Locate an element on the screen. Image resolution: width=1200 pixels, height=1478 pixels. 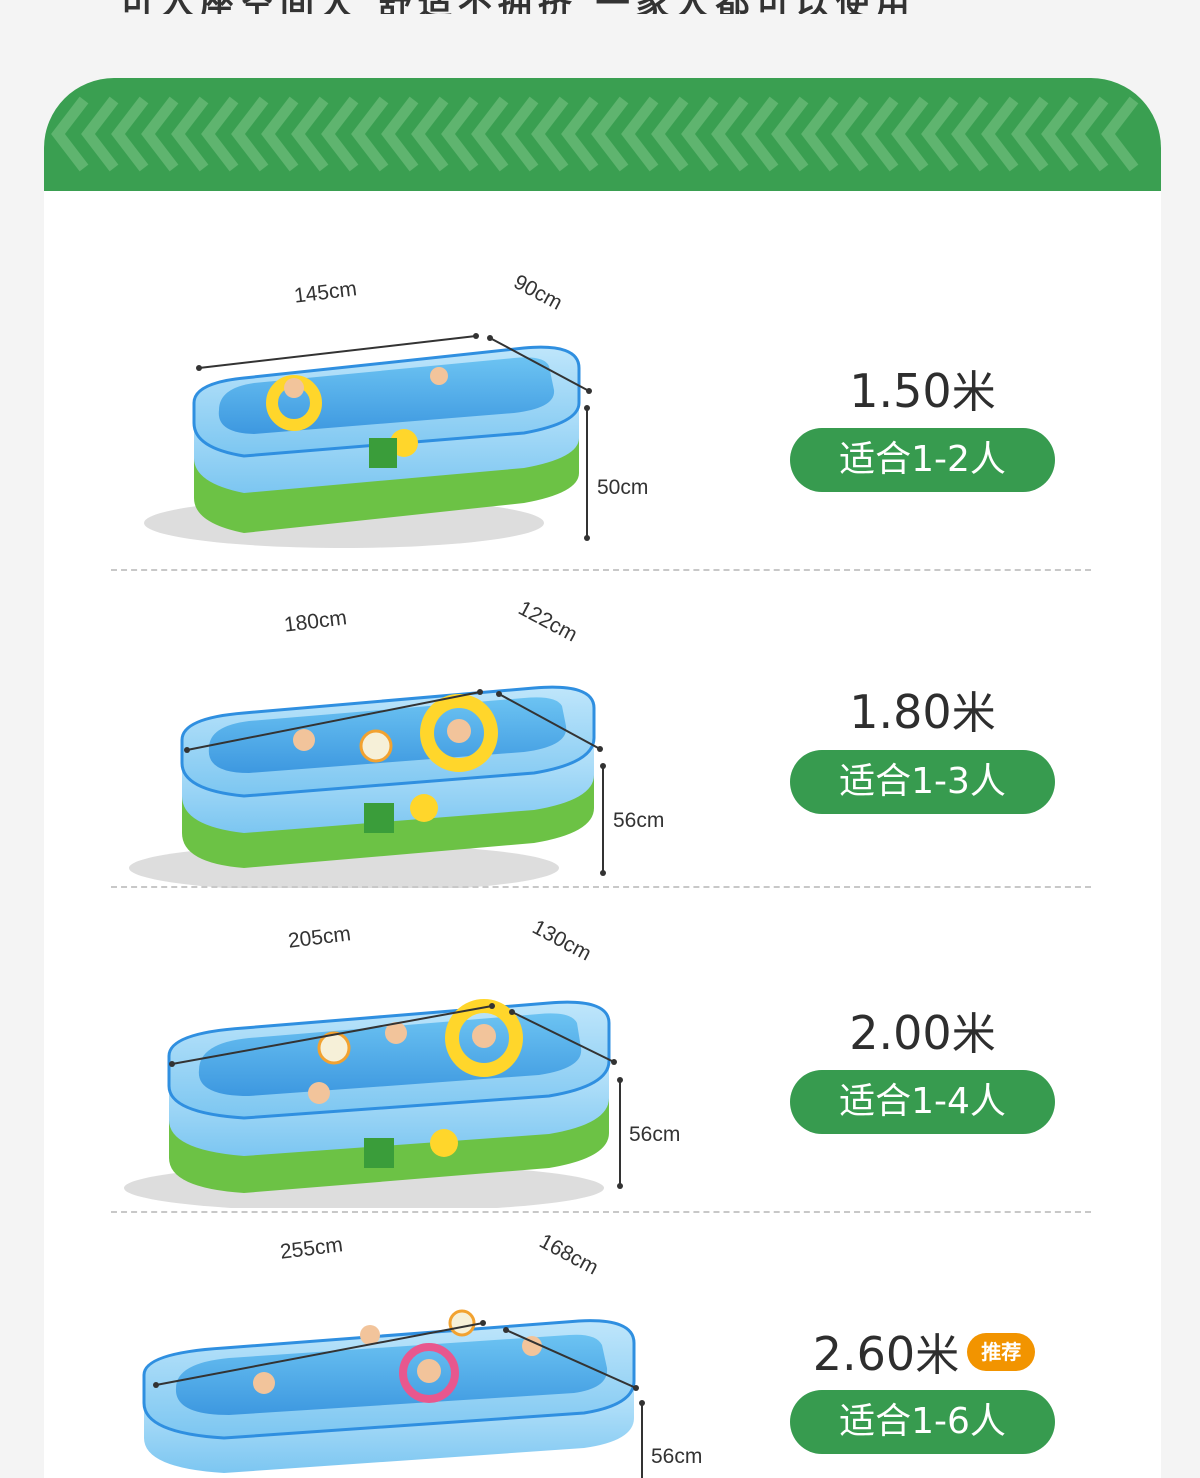
size-title: 2.60米 推荐 is located at coordinates (924, 1351).